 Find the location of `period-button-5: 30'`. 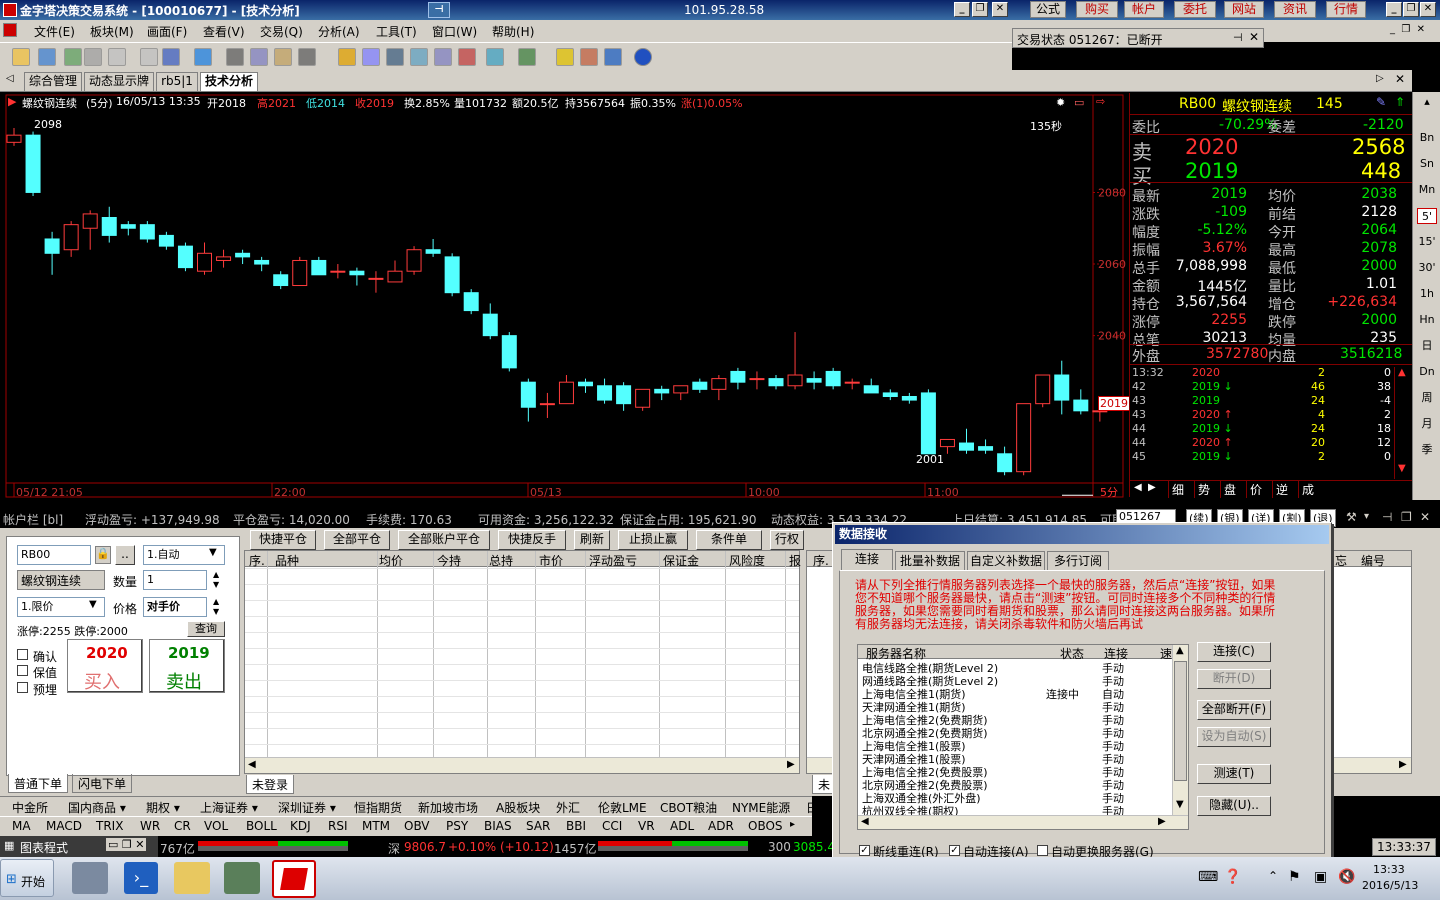

period-button-5: 30' is located at coordinates (1427, 268).